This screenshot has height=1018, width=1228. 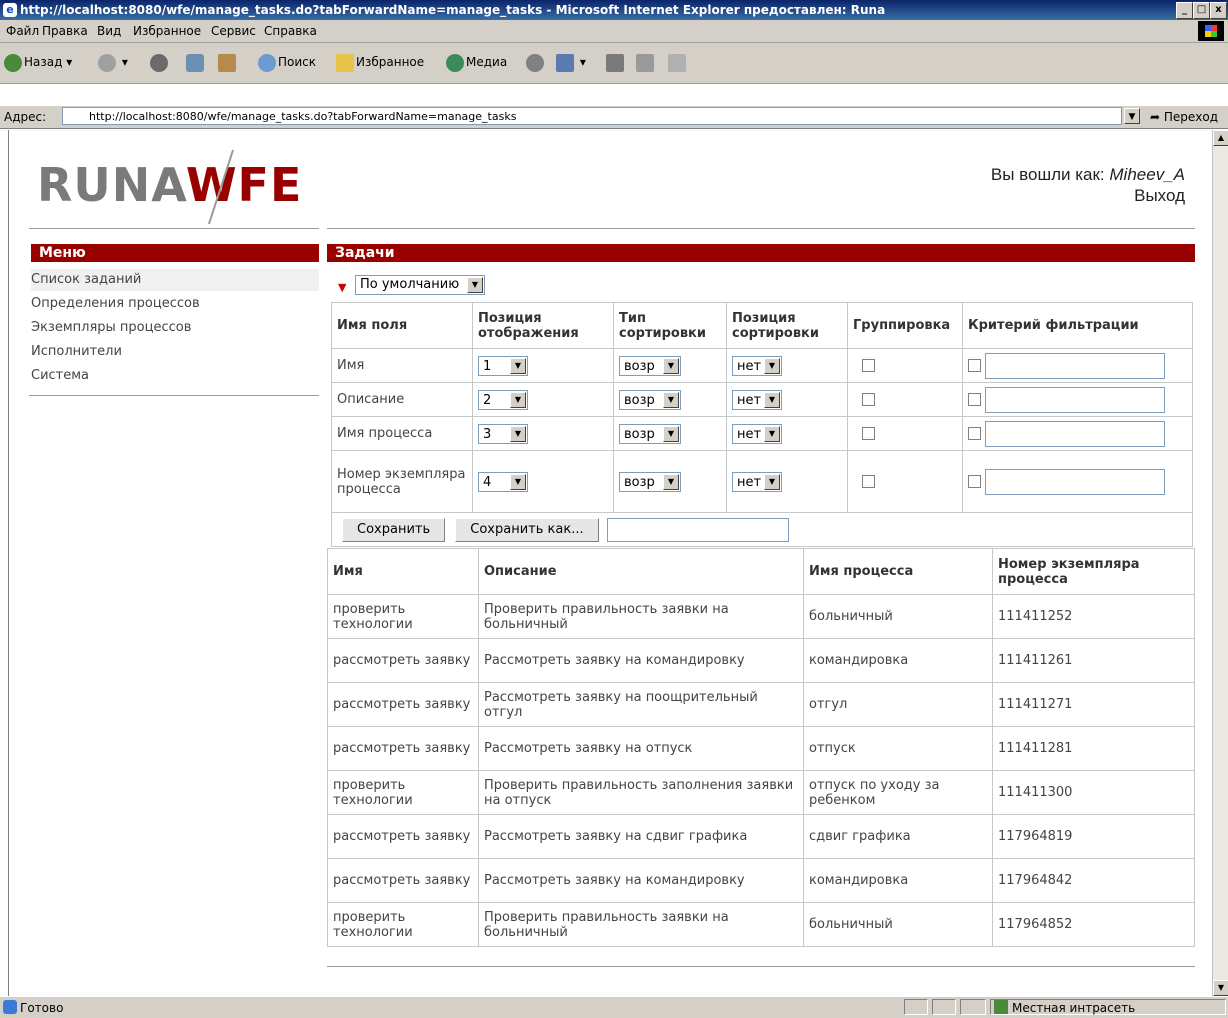 I want to click on sidebar-item-definitions: Определения процессов, so click(x=115, y=304).